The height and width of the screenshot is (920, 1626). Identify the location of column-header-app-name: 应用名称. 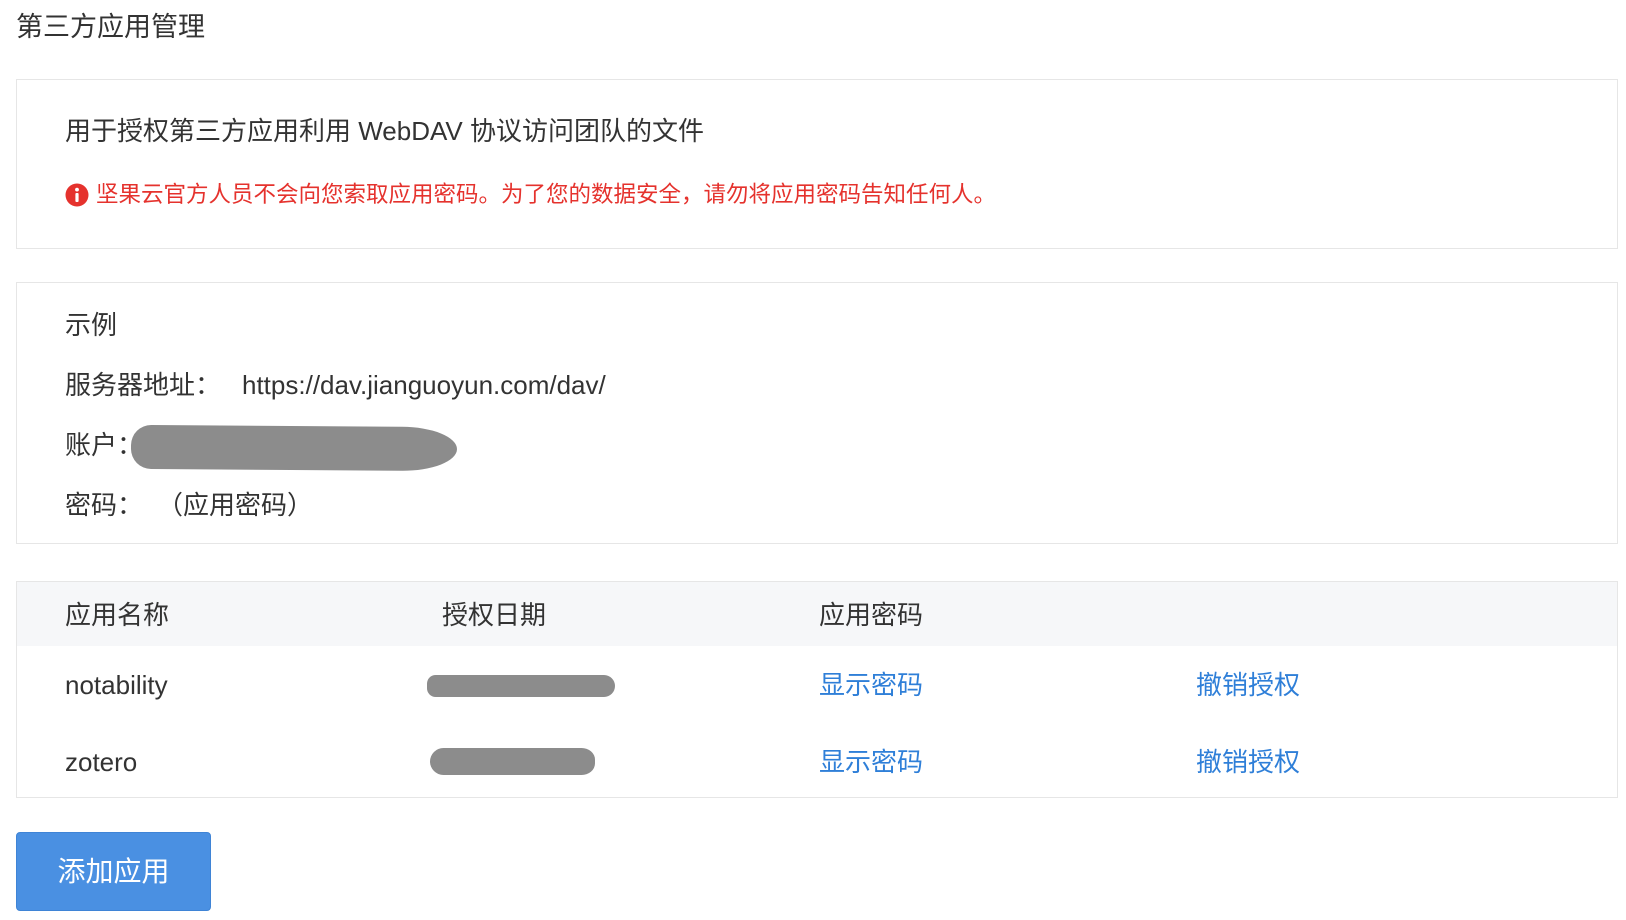
(117, 615).